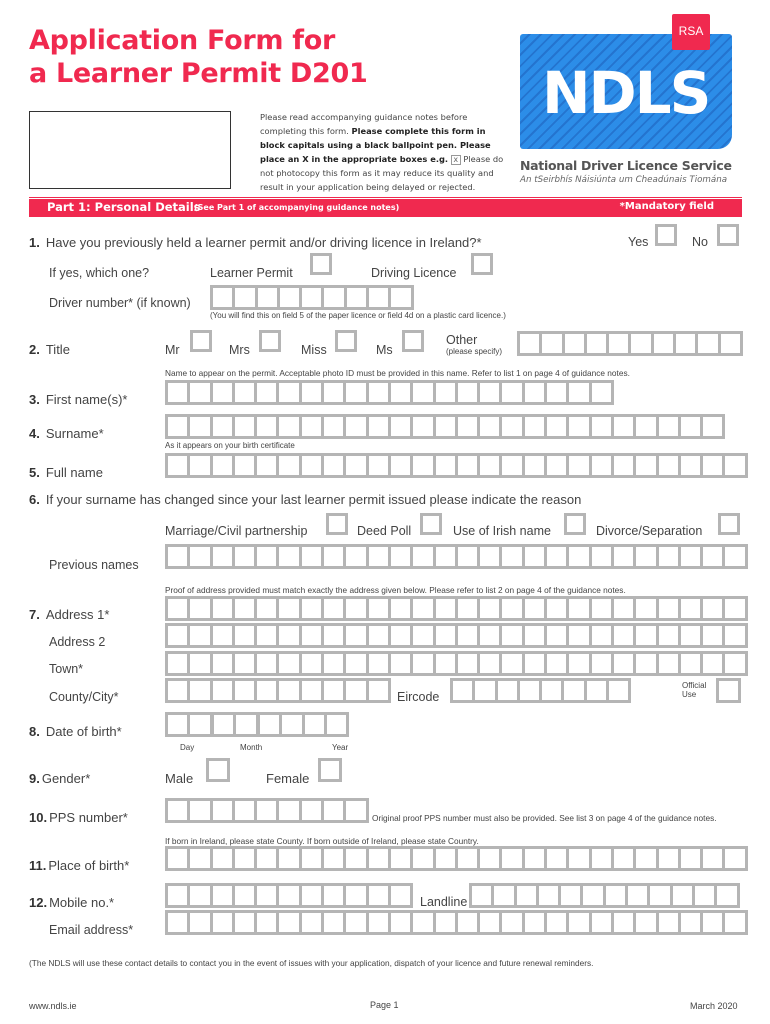 Image resolution: width=770 pixels, height=1024 pixels. I want to click on email-input, so click(456, 922).